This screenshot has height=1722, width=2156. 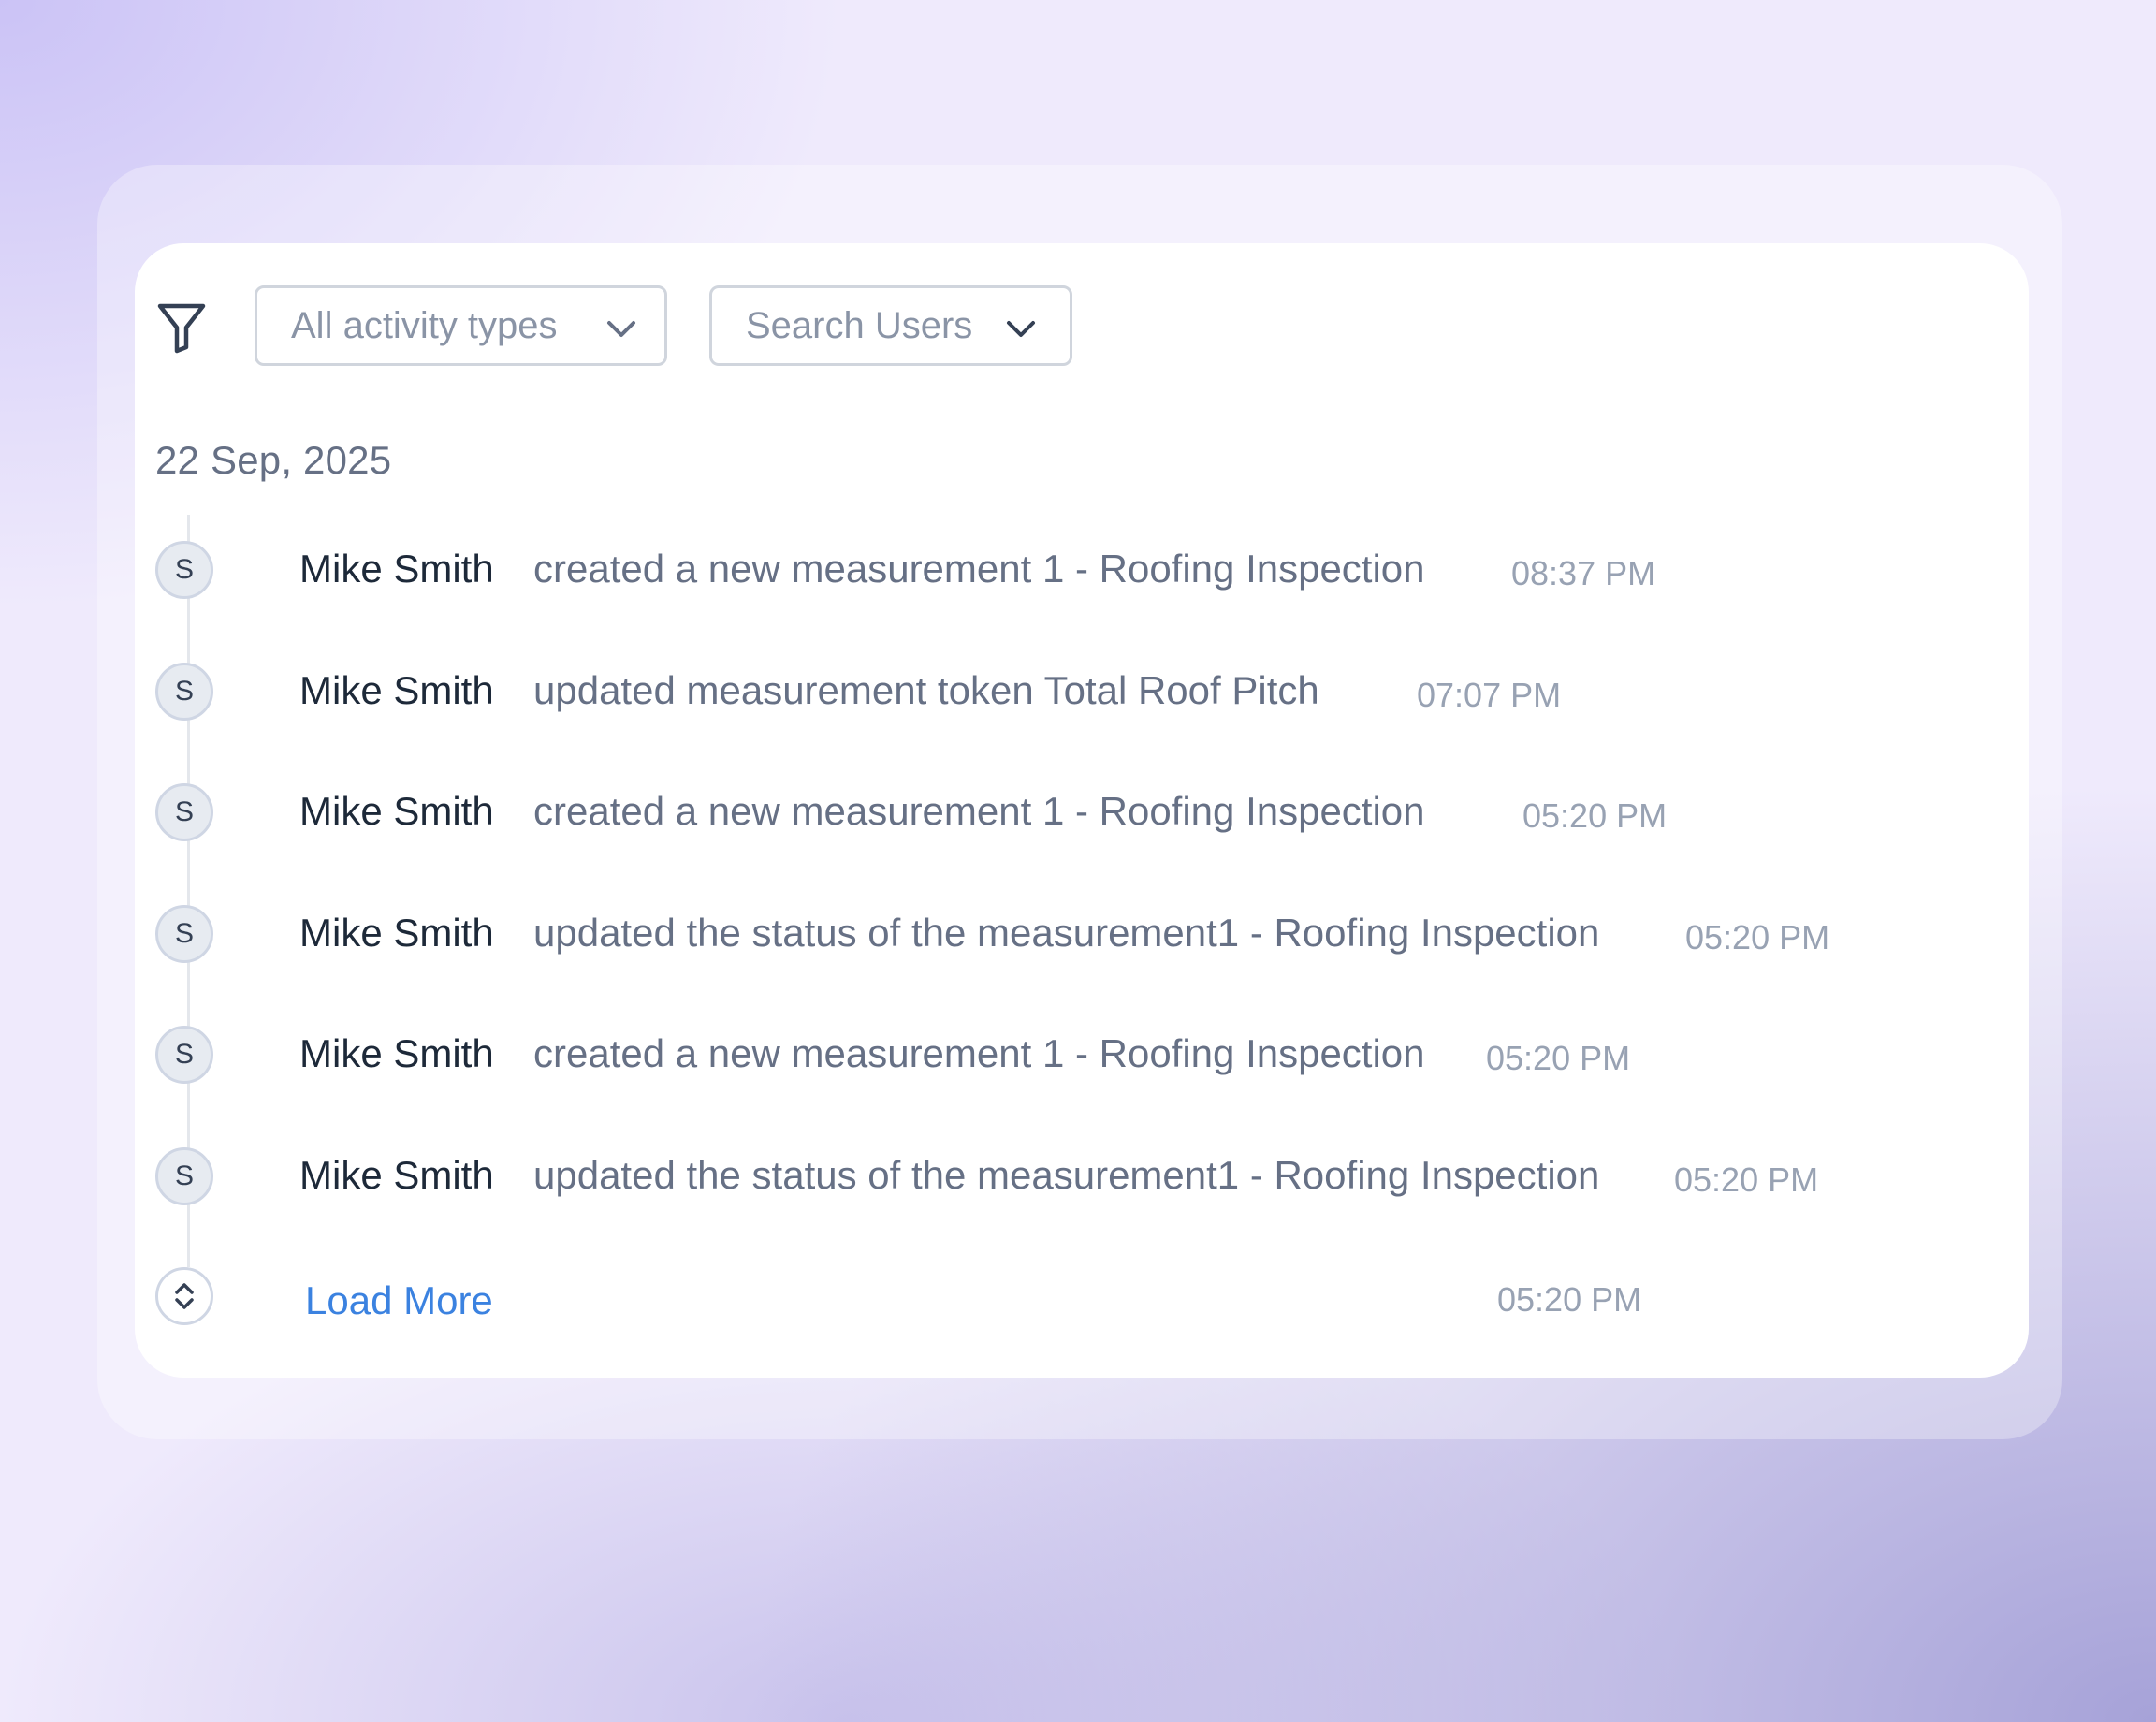 I want to click on activity-timestamp: 08:37 PM, so click(x=1583, y=573).